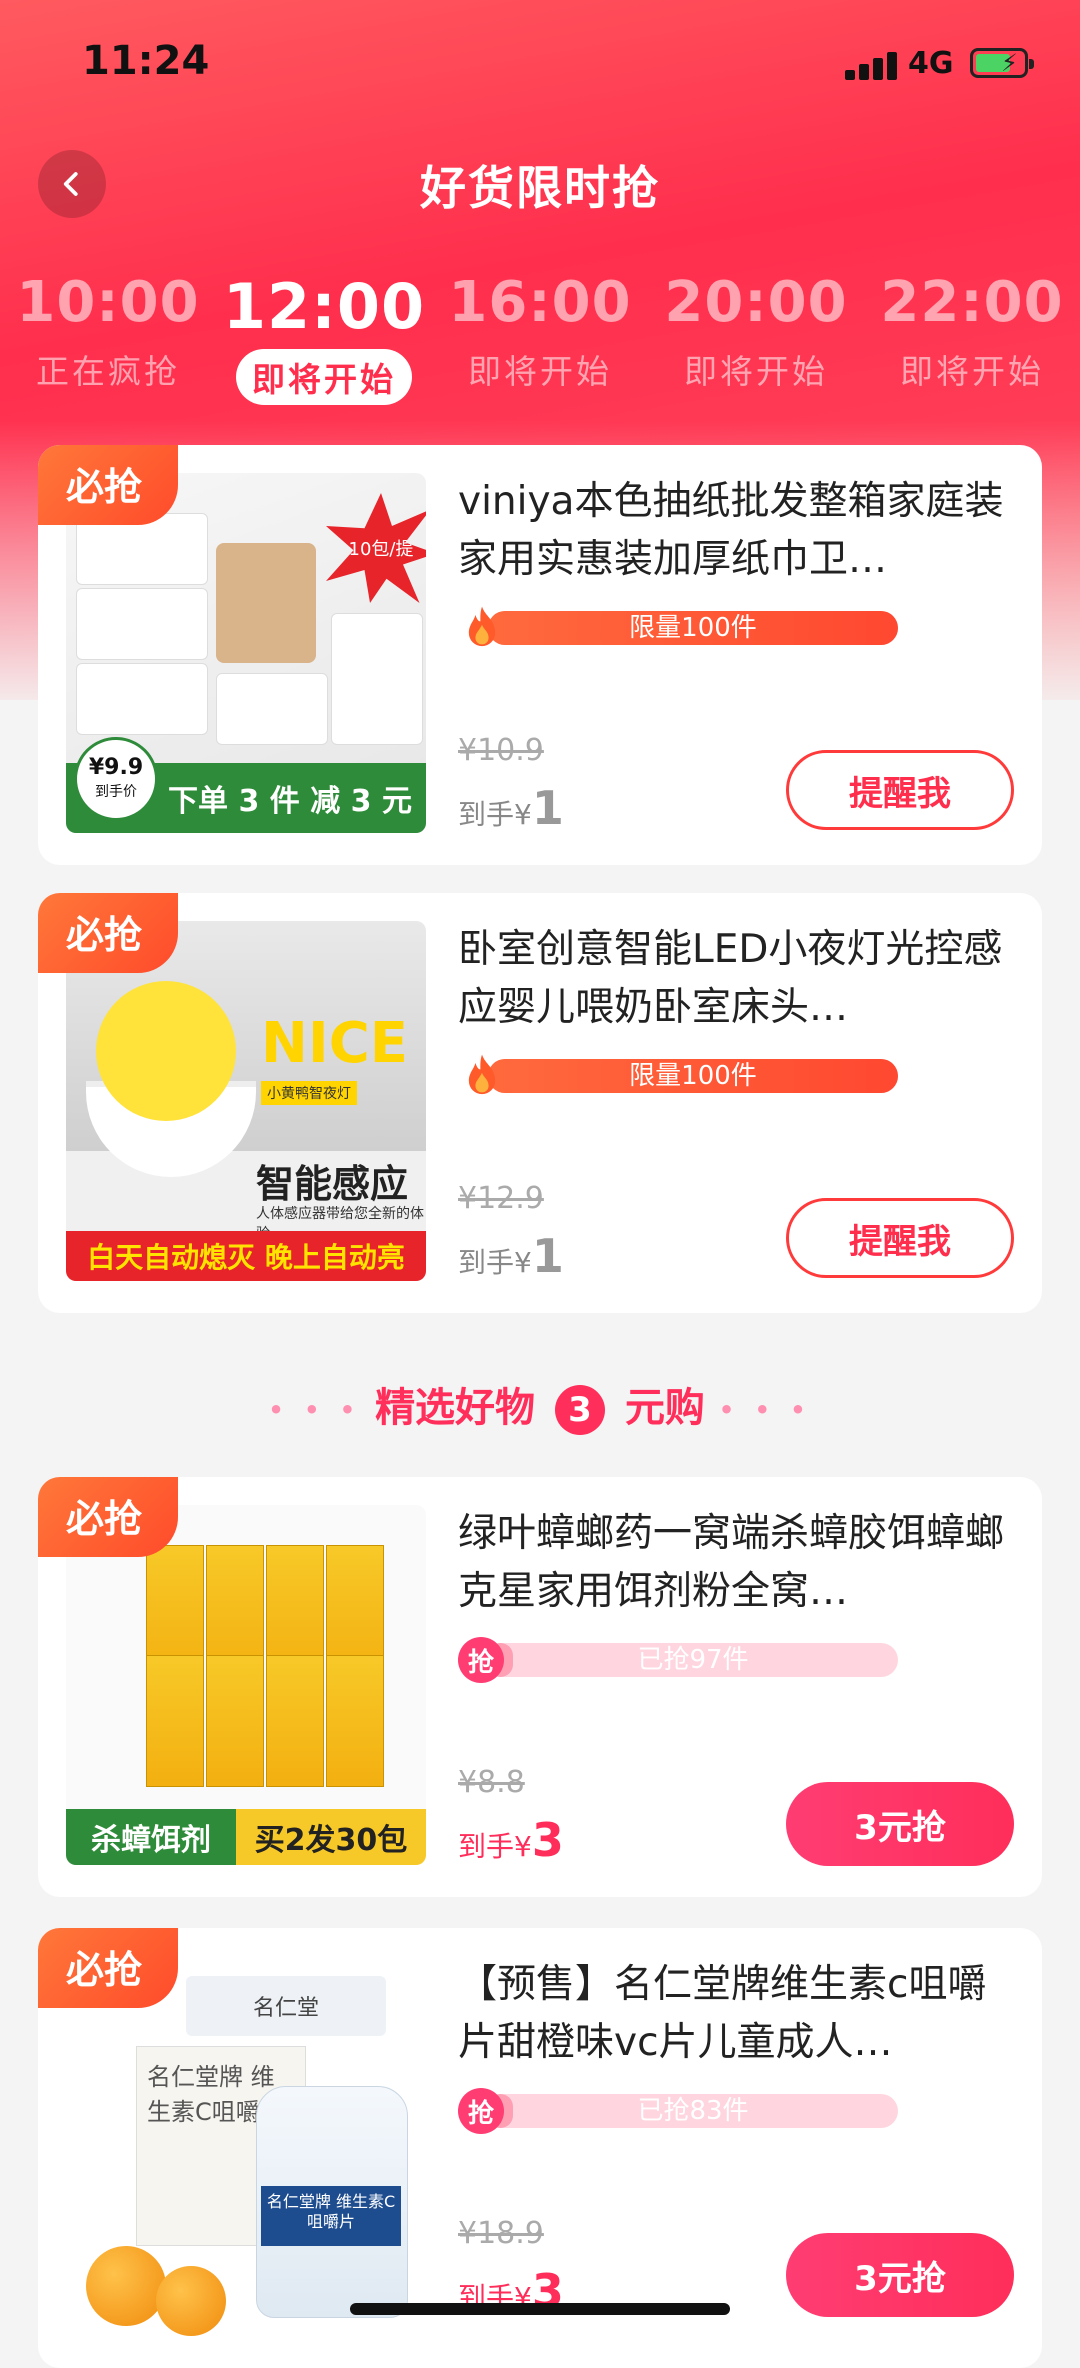 The width and height of the screenshot is (1080, 2368). Describe the element at coordinates (286, 2006) in the screenshot. I see `image-brand: 名仁堂` at that location.